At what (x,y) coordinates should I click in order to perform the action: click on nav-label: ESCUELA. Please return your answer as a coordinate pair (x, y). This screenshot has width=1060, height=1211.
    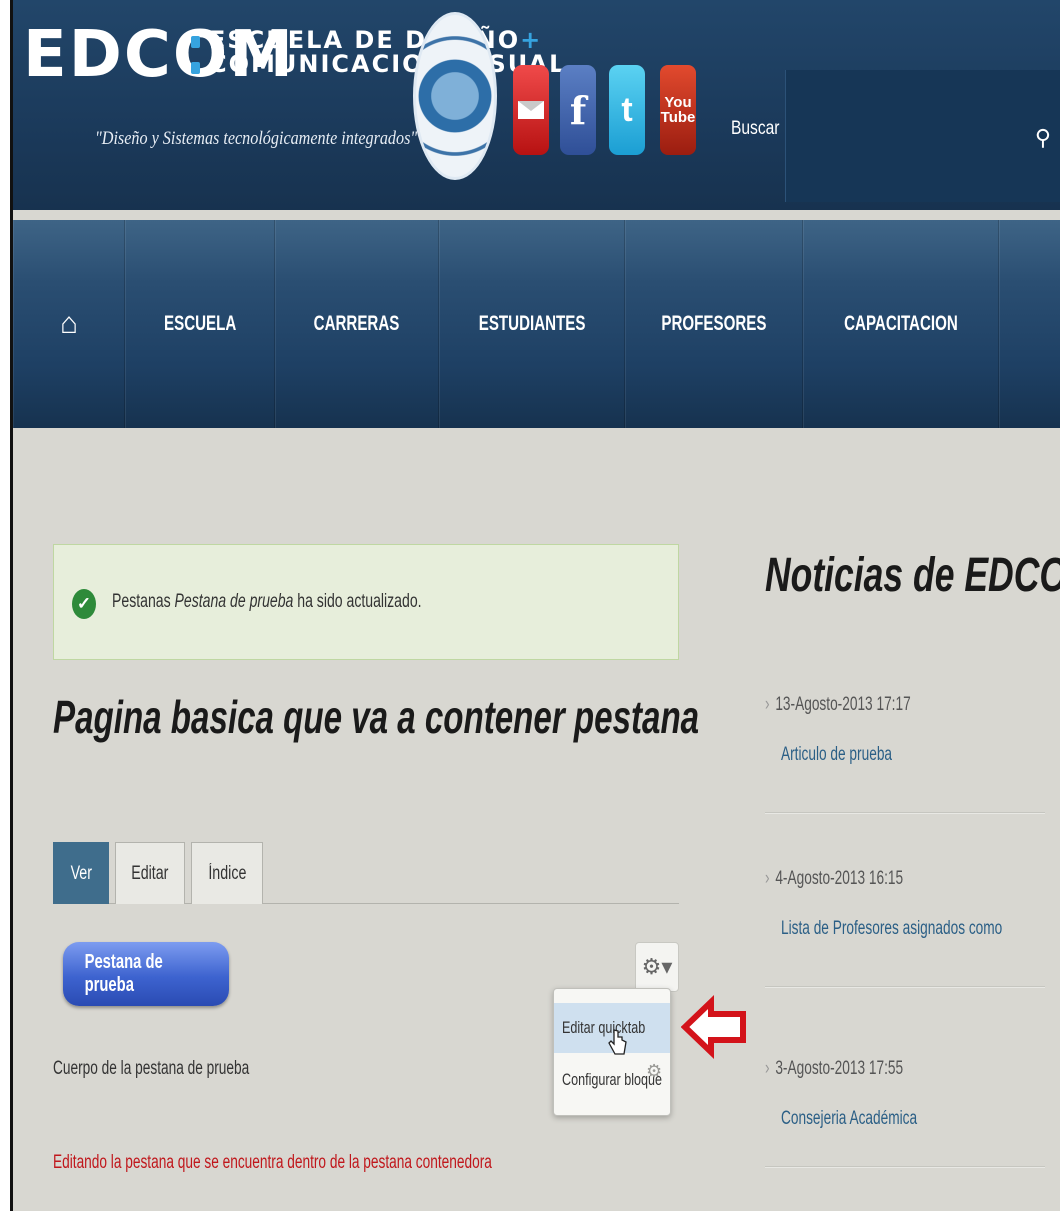
    Looking at the image, I should click on (200, 323).